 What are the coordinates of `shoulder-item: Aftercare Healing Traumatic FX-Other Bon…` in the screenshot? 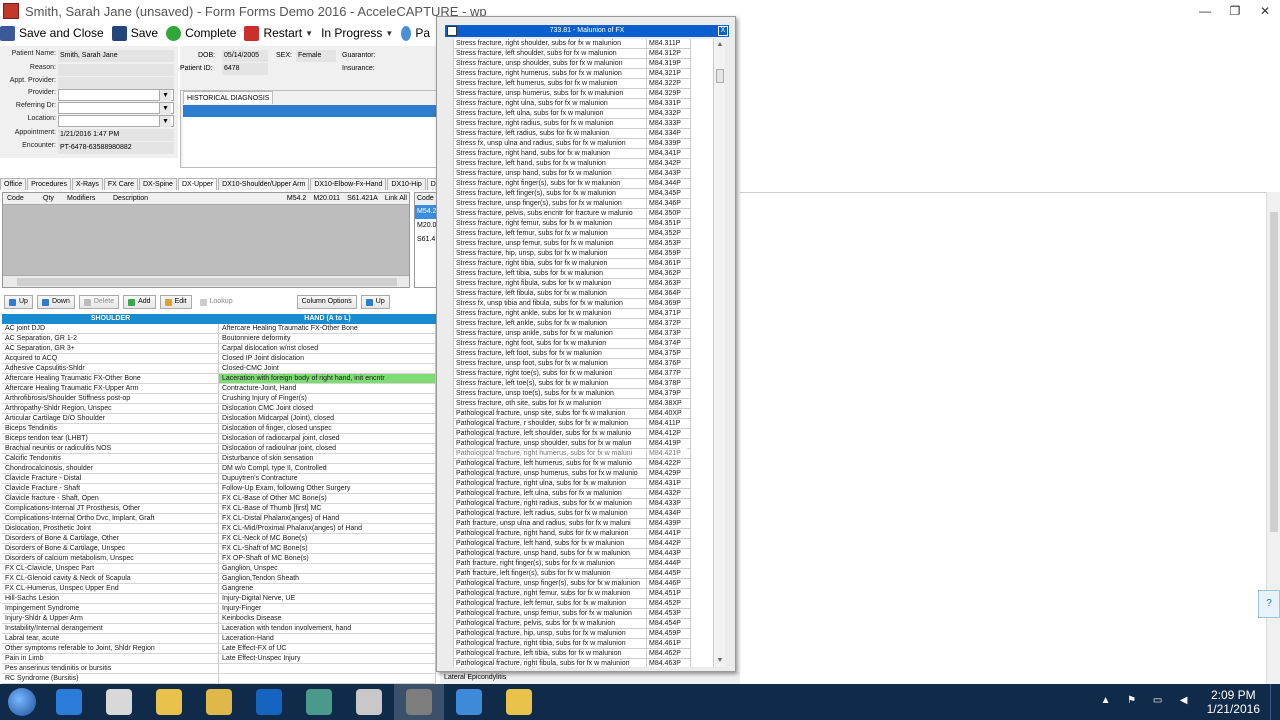 It's located at (110, 379).